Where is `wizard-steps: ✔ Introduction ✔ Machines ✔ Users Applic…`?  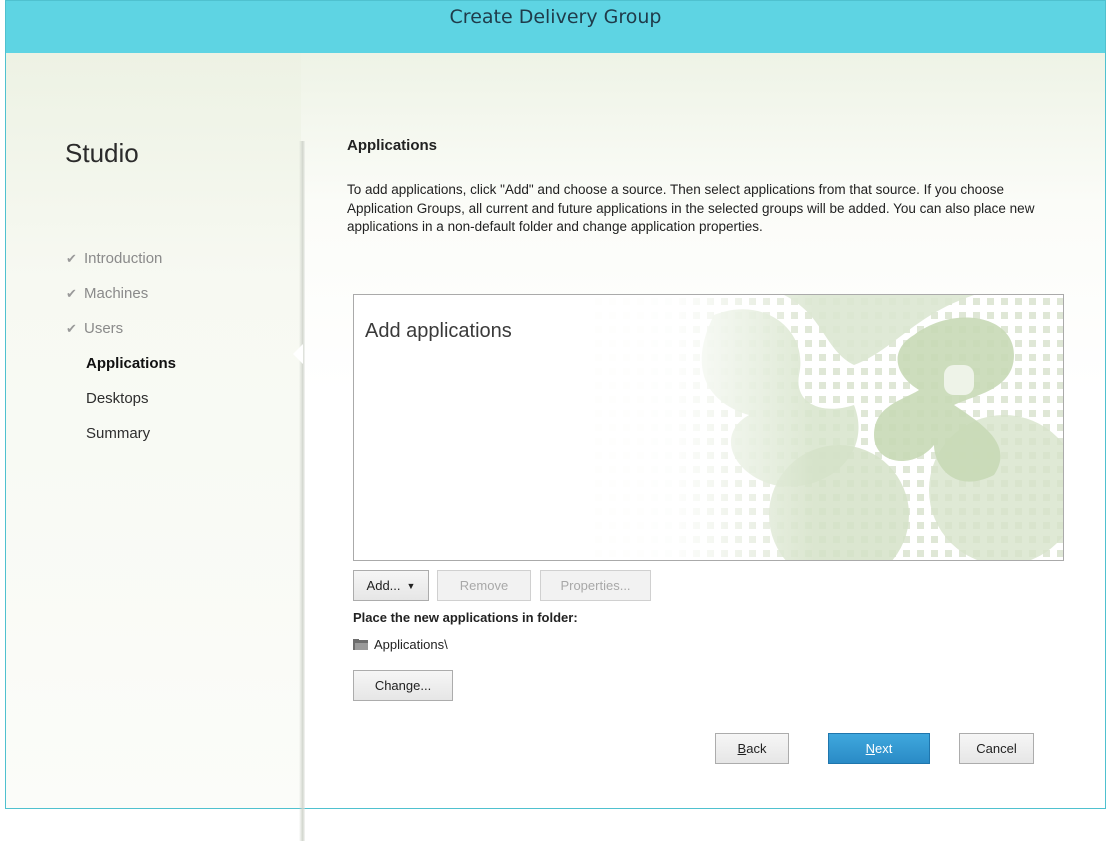
wizard-steps: ✔ Introduction ✔ Machines ✔ Users Applic… is located at coordinates (121, 346).